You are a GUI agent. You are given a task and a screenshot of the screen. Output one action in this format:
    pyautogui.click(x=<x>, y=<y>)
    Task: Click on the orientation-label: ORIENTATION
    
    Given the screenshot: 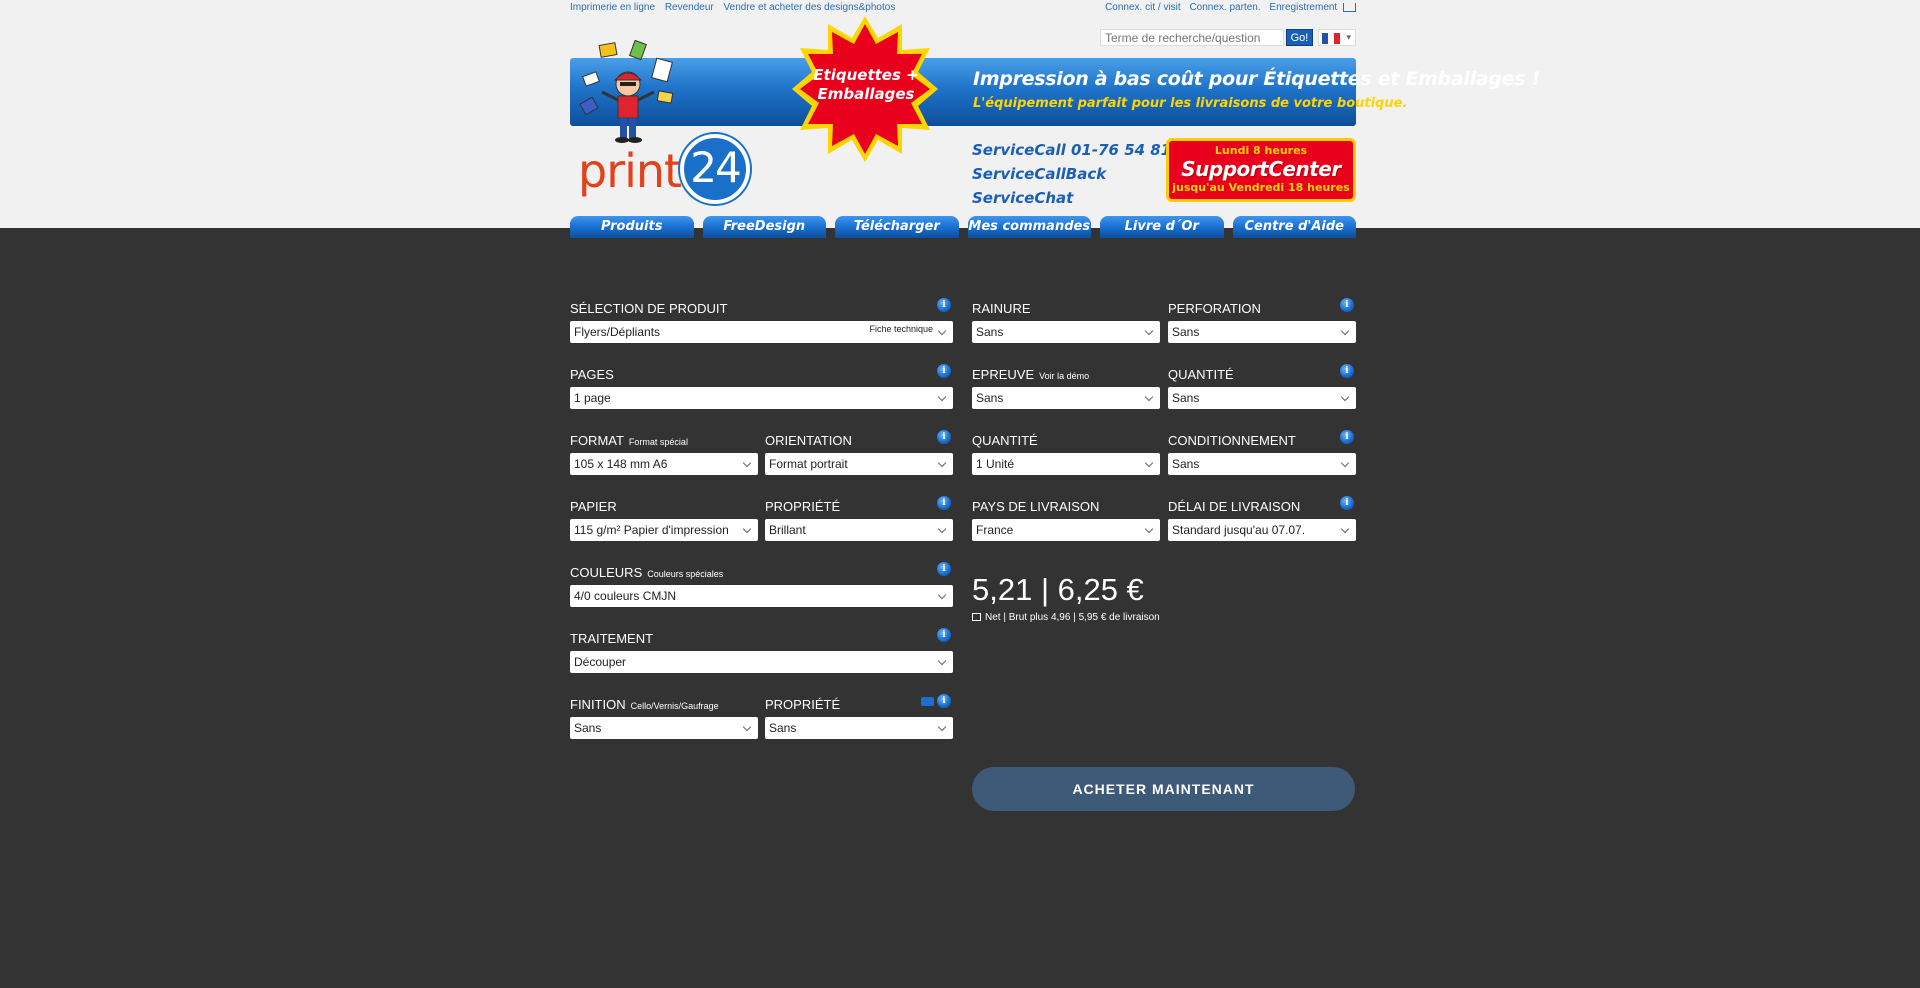 What is the action you would take?
    pyautogui.click(x=808, y=440)
    